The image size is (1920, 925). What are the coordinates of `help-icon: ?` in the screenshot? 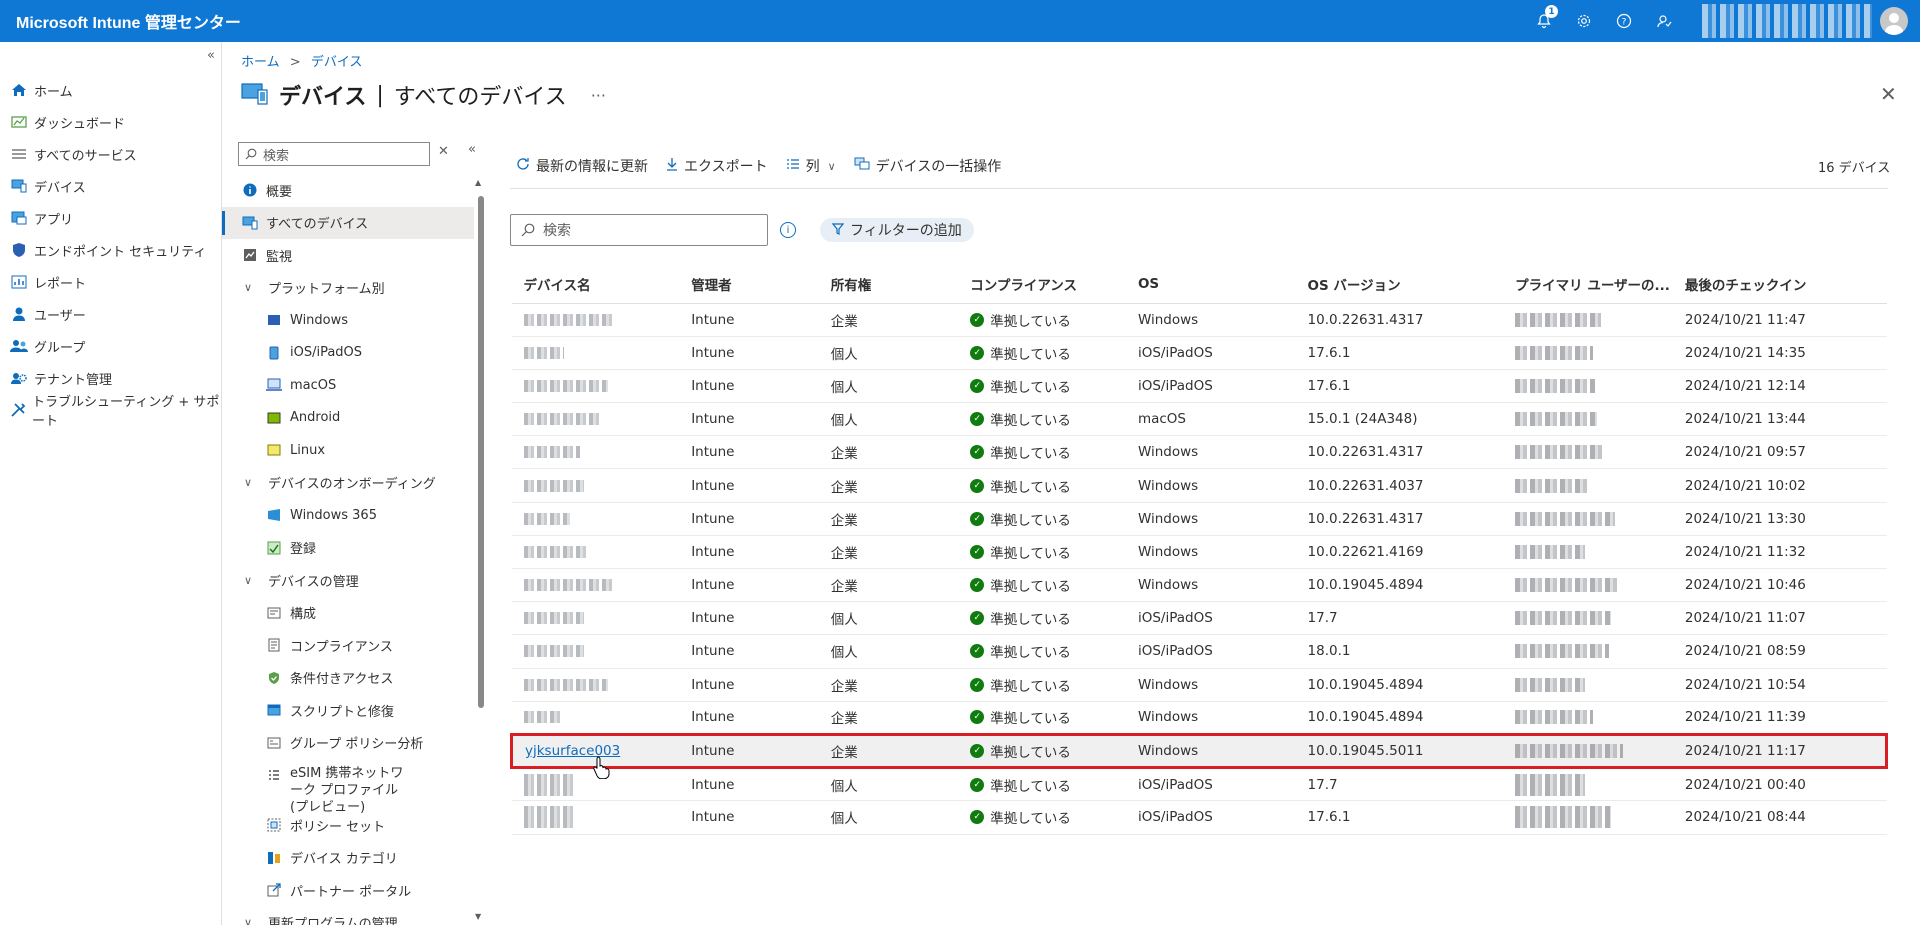 It's located at (1624, 21).